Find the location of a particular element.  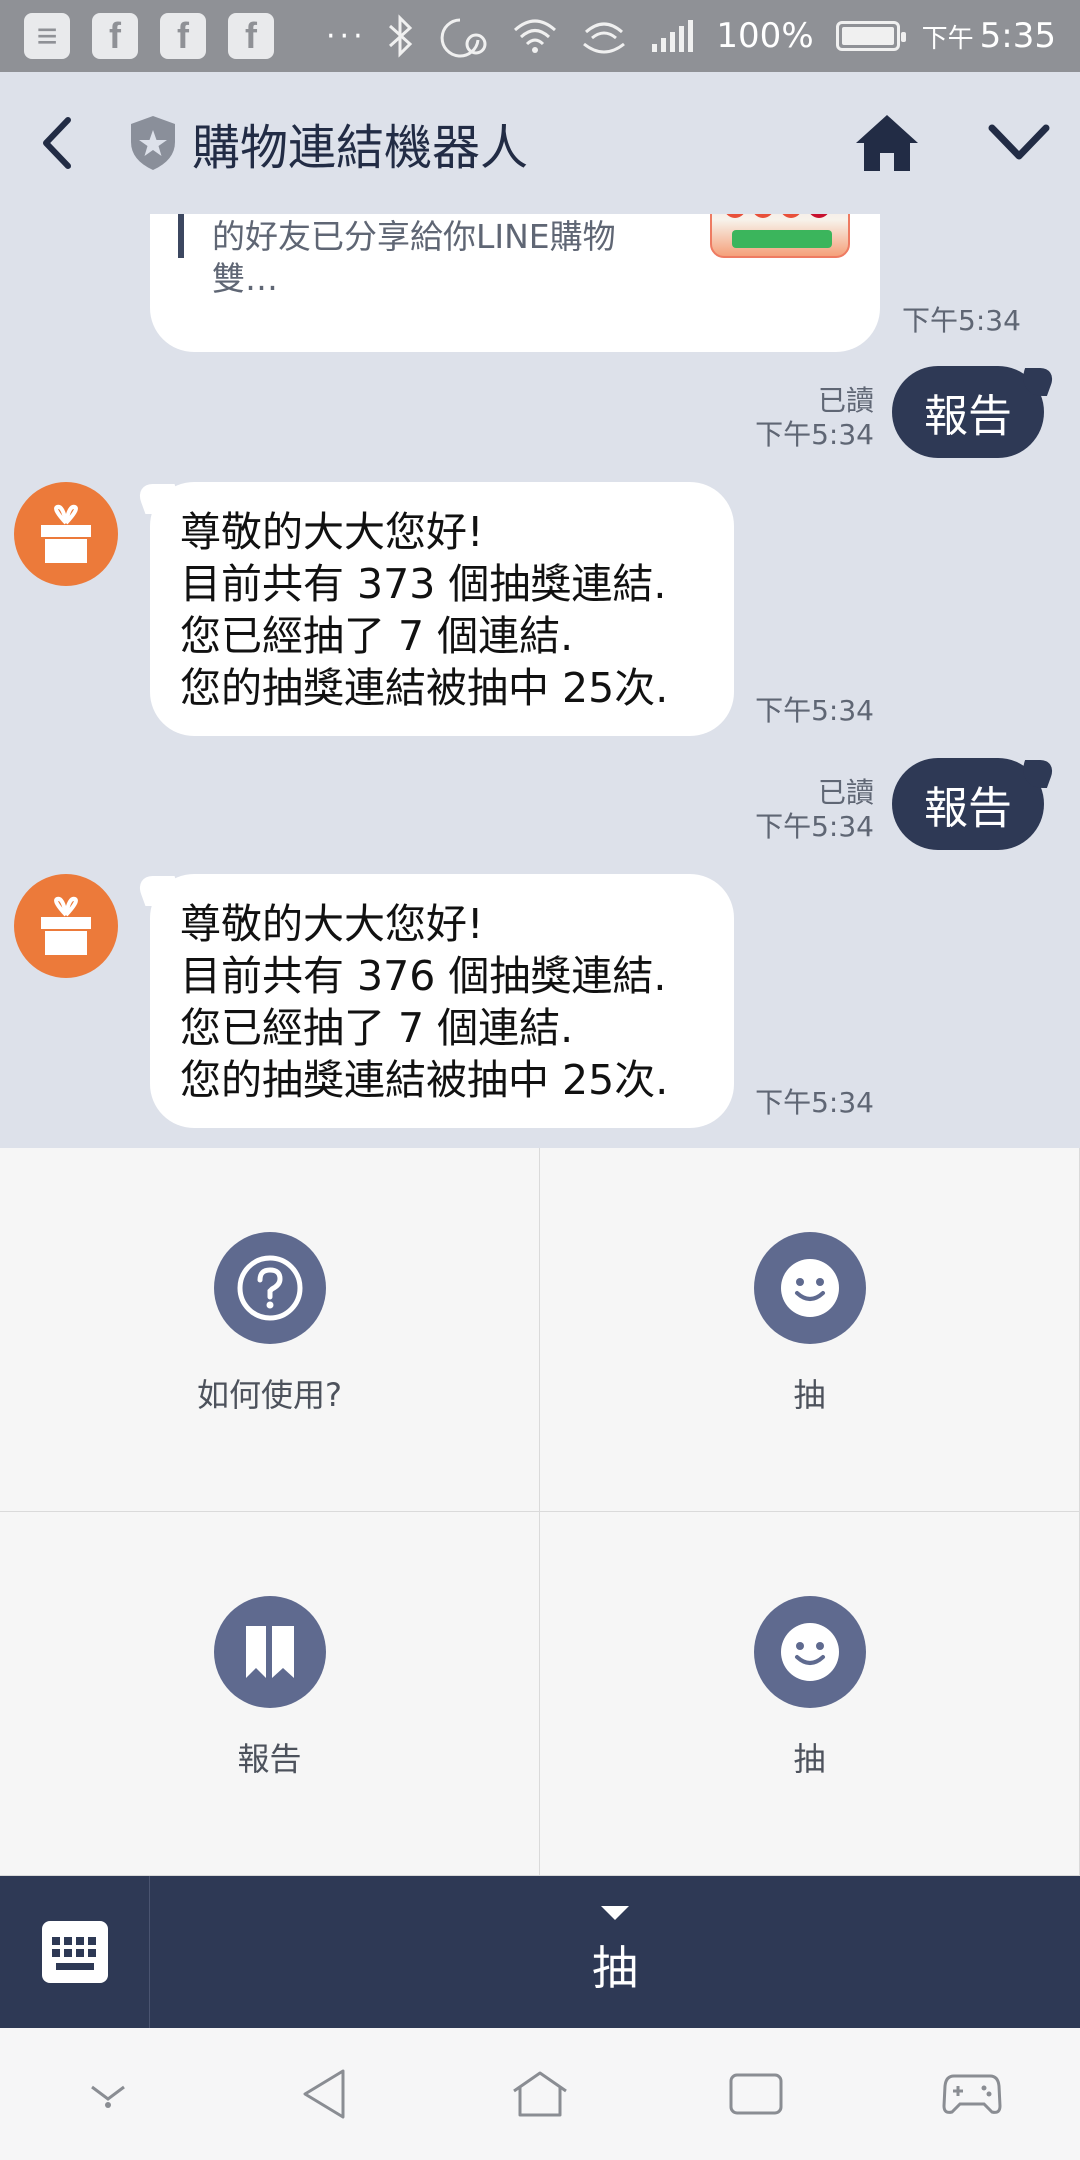

battery-percent: 100% is located at coordinates (765, 36).